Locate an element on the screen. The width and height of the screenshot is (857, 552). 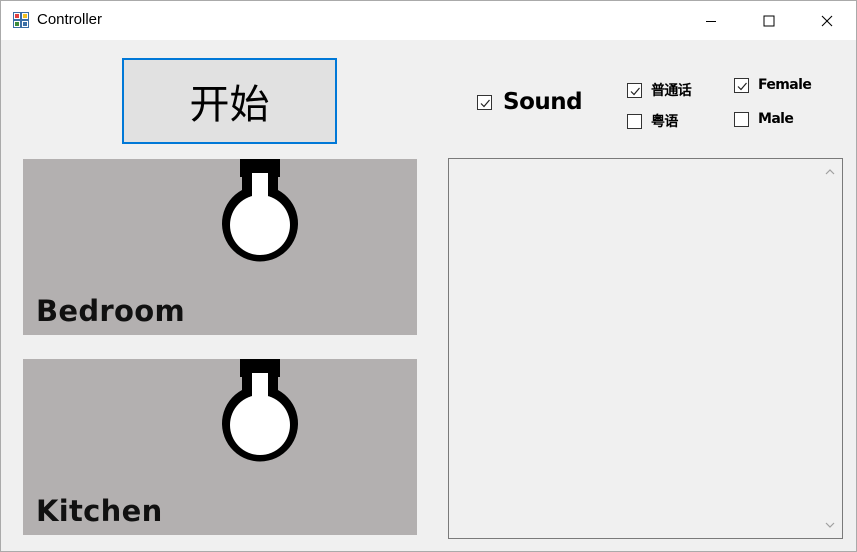
mandarin-label: 普通话 is located at coordinates (671, 91).